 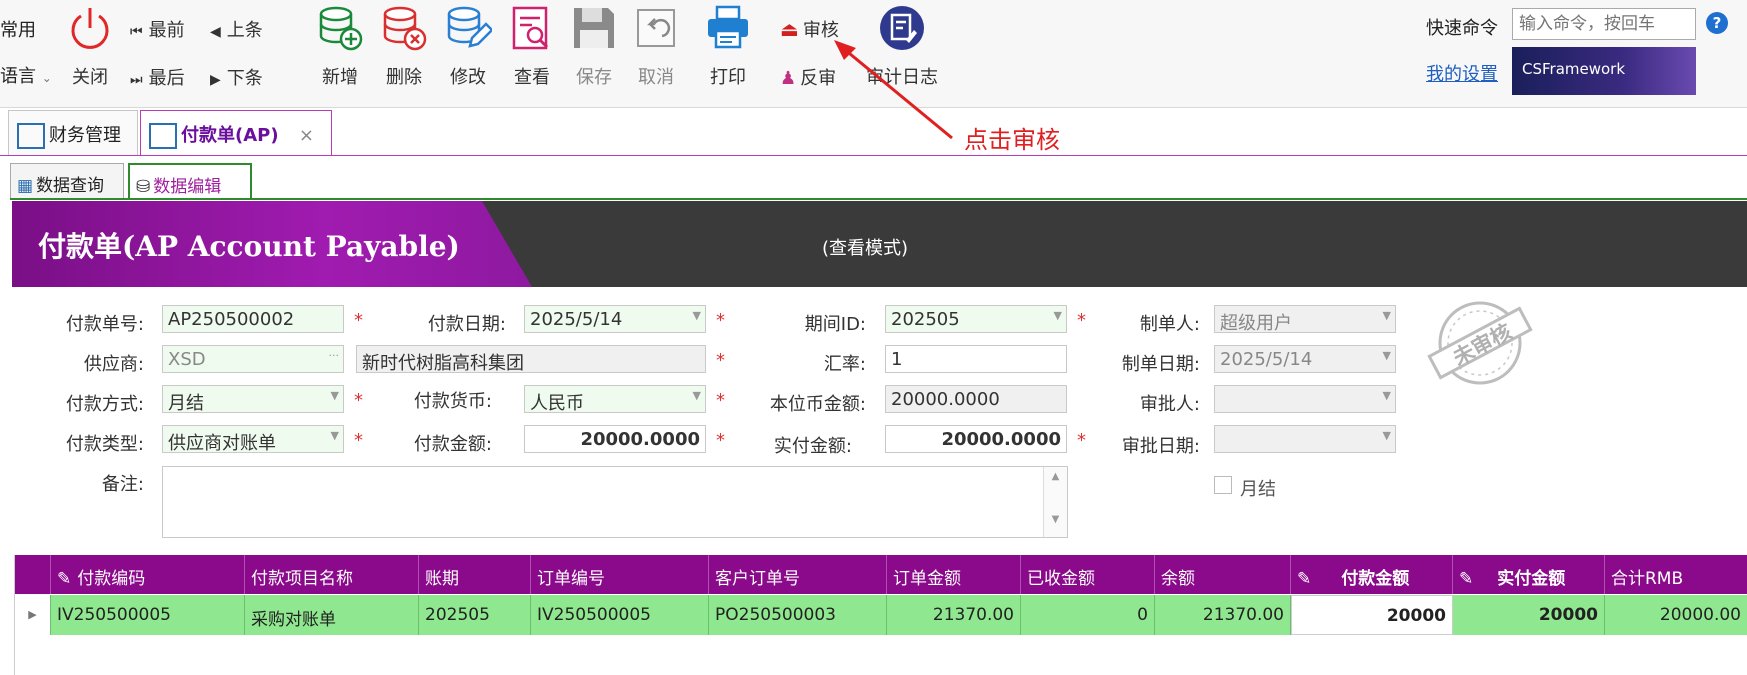 I want to click on approve-date-field: ▼, so click(x=1305, y=439).